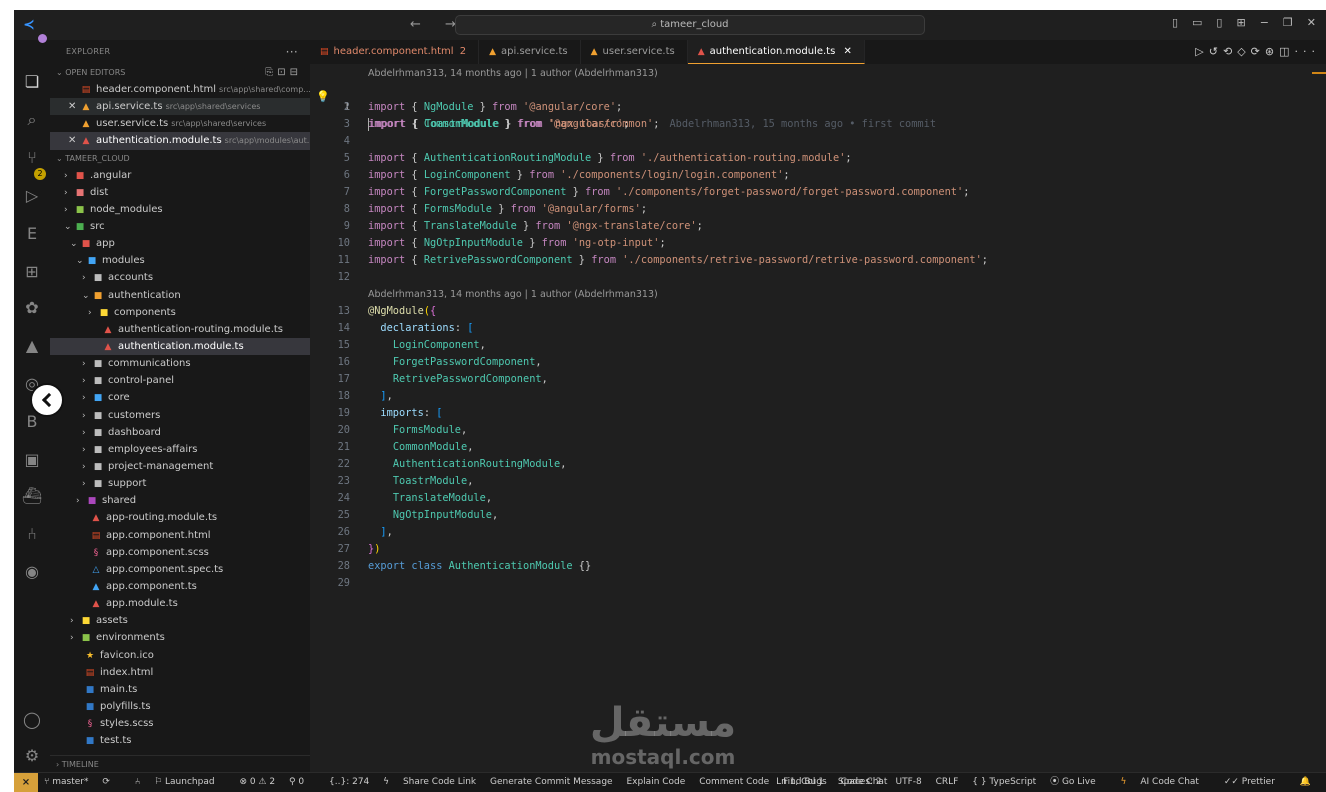 Image resolution: width=1326 pixels, height=792 pixels. I want to click on tree-file-active: ▲ authentication.module.ts, so click(180, 346).